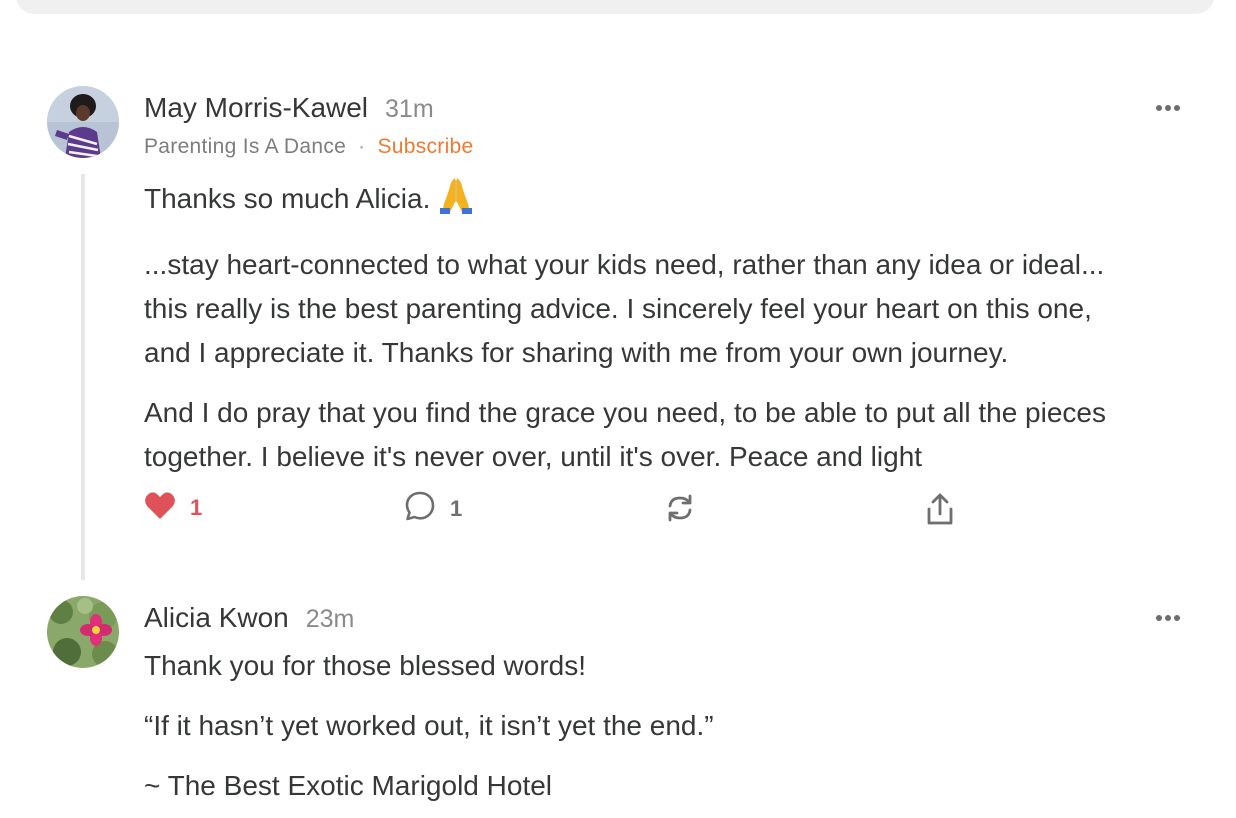  I want to click on author-line: May Morris-Kawel 31m, so click(289, 108).